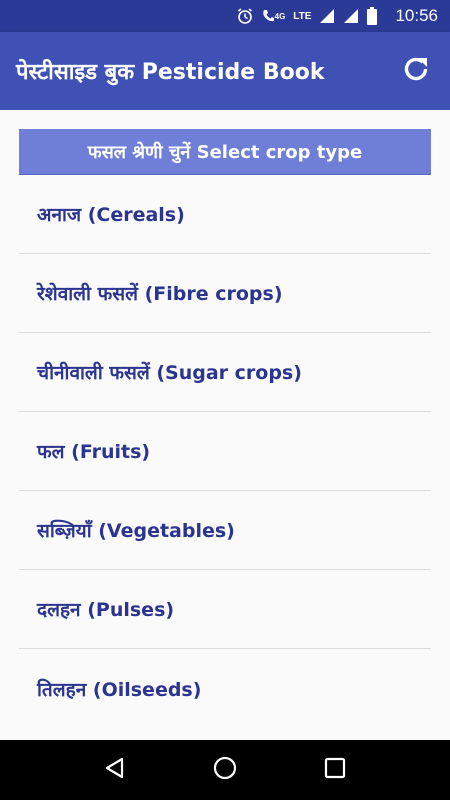 This screenshot has width=450, height=800. I want to click on recents-icon, so click(335, 770).